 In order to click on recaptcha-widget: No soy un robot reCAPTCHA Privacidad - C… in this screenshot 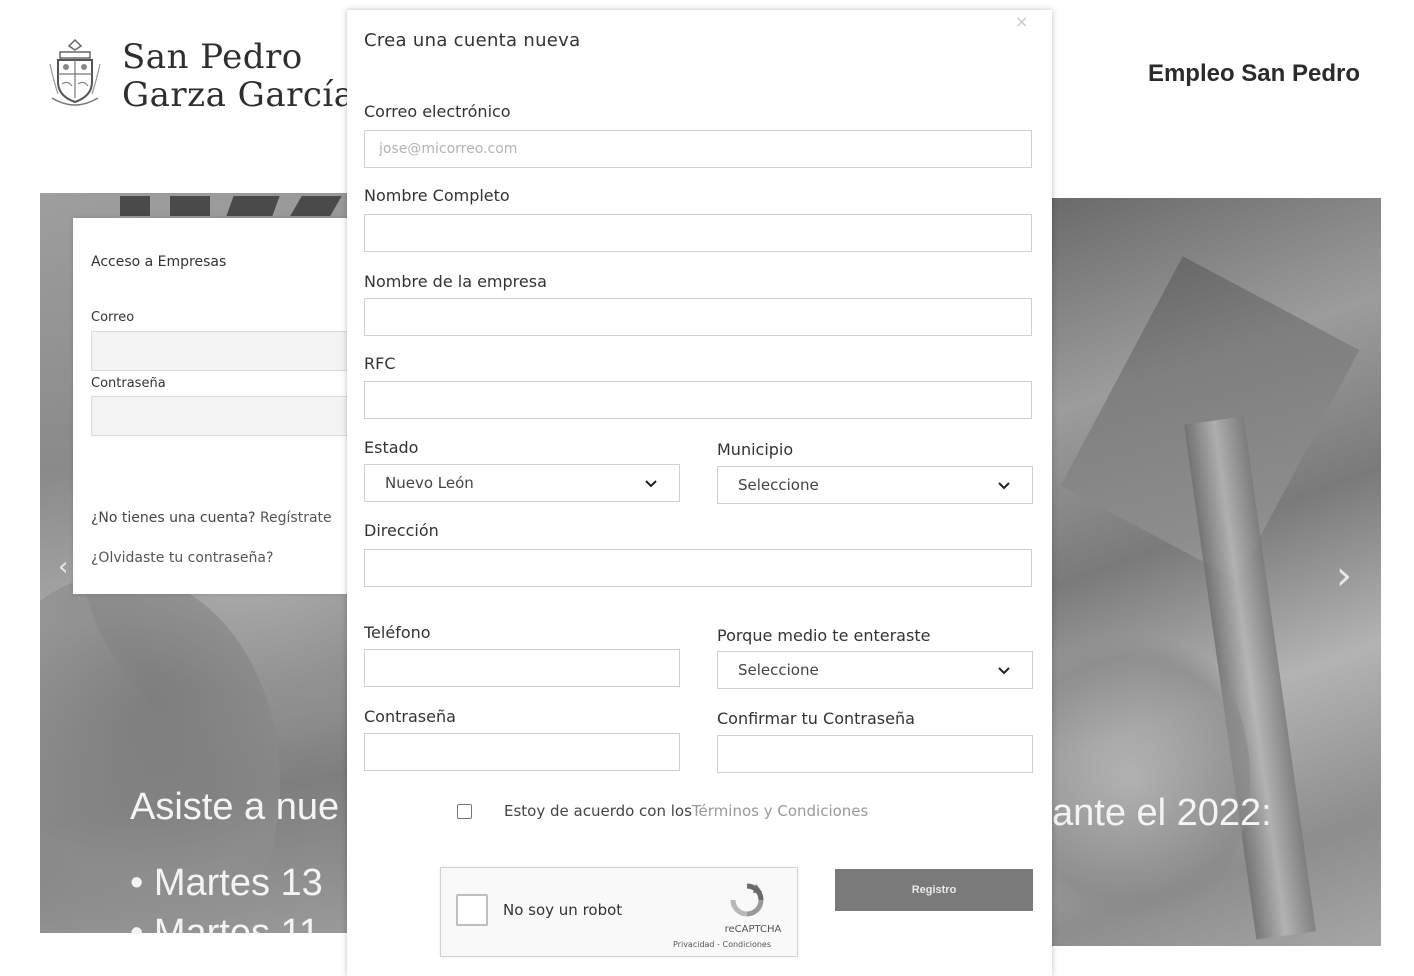, I will do `click(619, 912)`.